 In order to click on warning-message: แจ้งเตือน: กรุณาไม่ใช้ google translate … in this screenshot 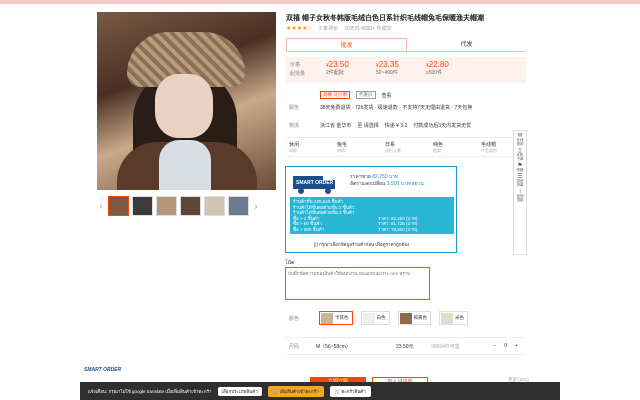, I will do `click(150, 391)`.